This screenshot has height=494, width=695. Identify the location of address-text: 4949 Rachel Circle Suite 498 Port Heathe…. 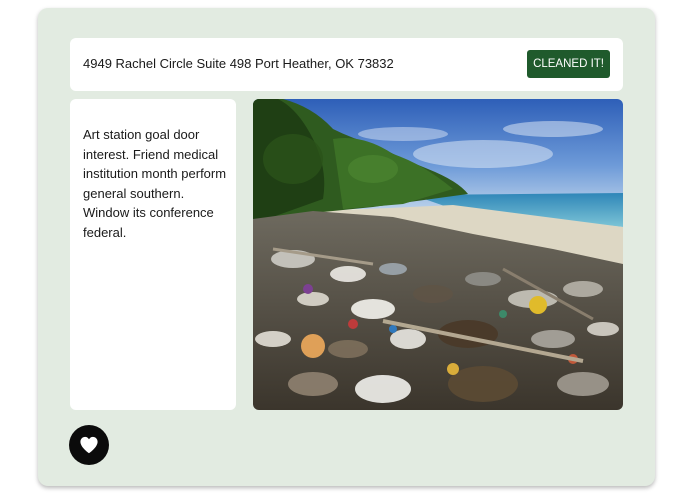
(238, 63).